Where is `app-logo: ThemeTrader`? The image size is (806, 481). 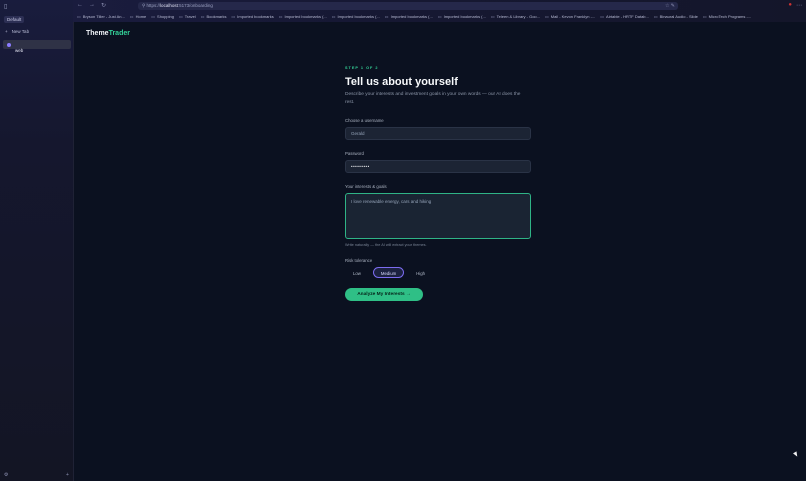 app-logo: ThemeTrader is located at coordinates (108, 33).